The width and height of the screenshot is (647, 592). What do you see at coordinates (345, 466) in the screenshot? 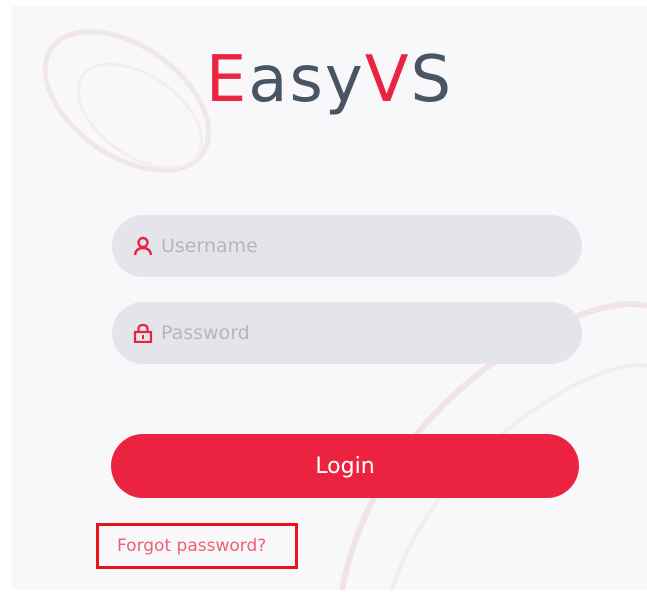
I see `login-button: Login` at bounding box center [345, 466].